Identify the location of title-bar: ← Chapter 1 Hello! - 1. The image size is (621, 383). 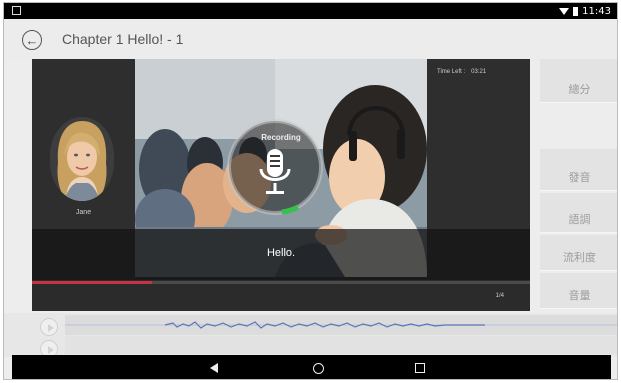
(310, 40).